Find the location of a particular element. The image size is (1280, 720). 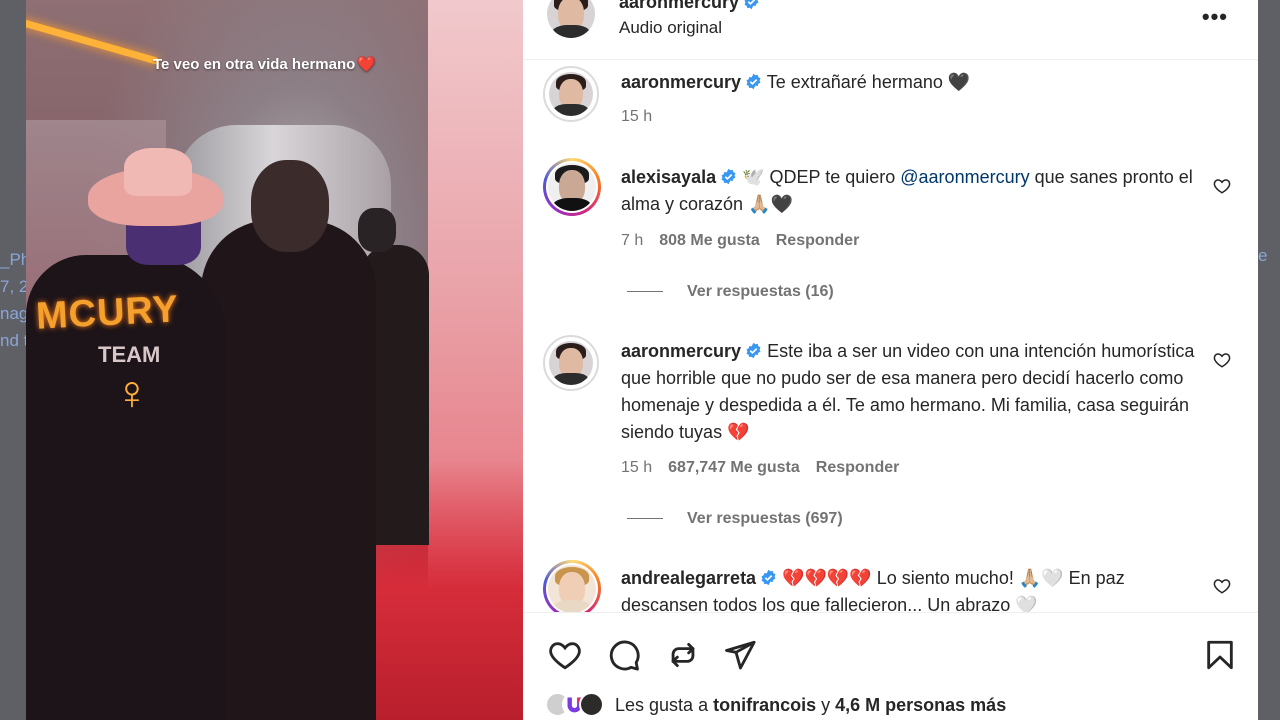

repost-icon is located at coordinates (683, 655).